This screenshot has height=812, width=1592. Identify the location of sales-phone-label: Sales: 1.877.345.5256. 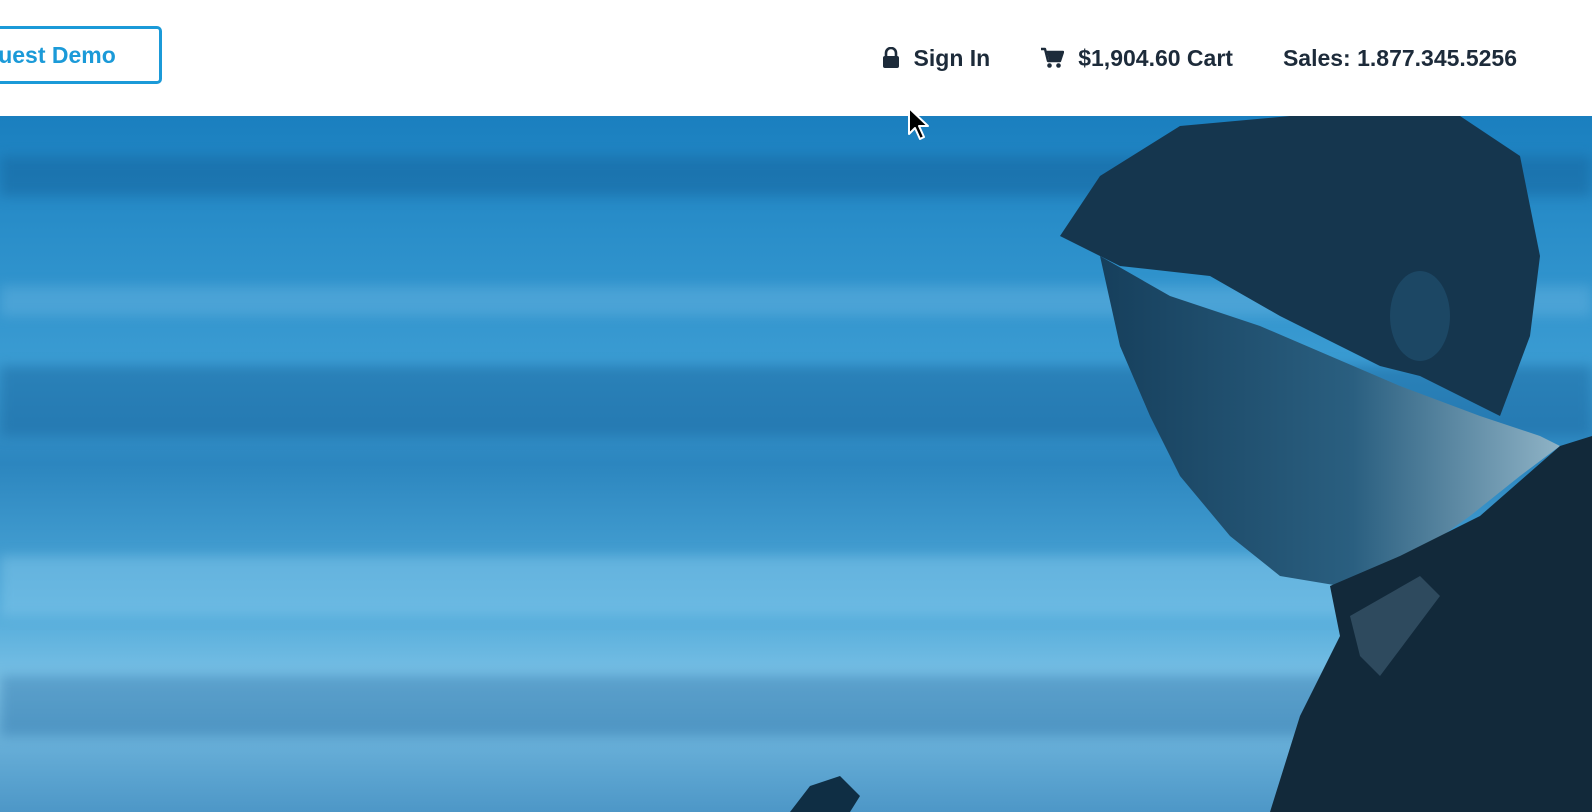
(1399, 57).